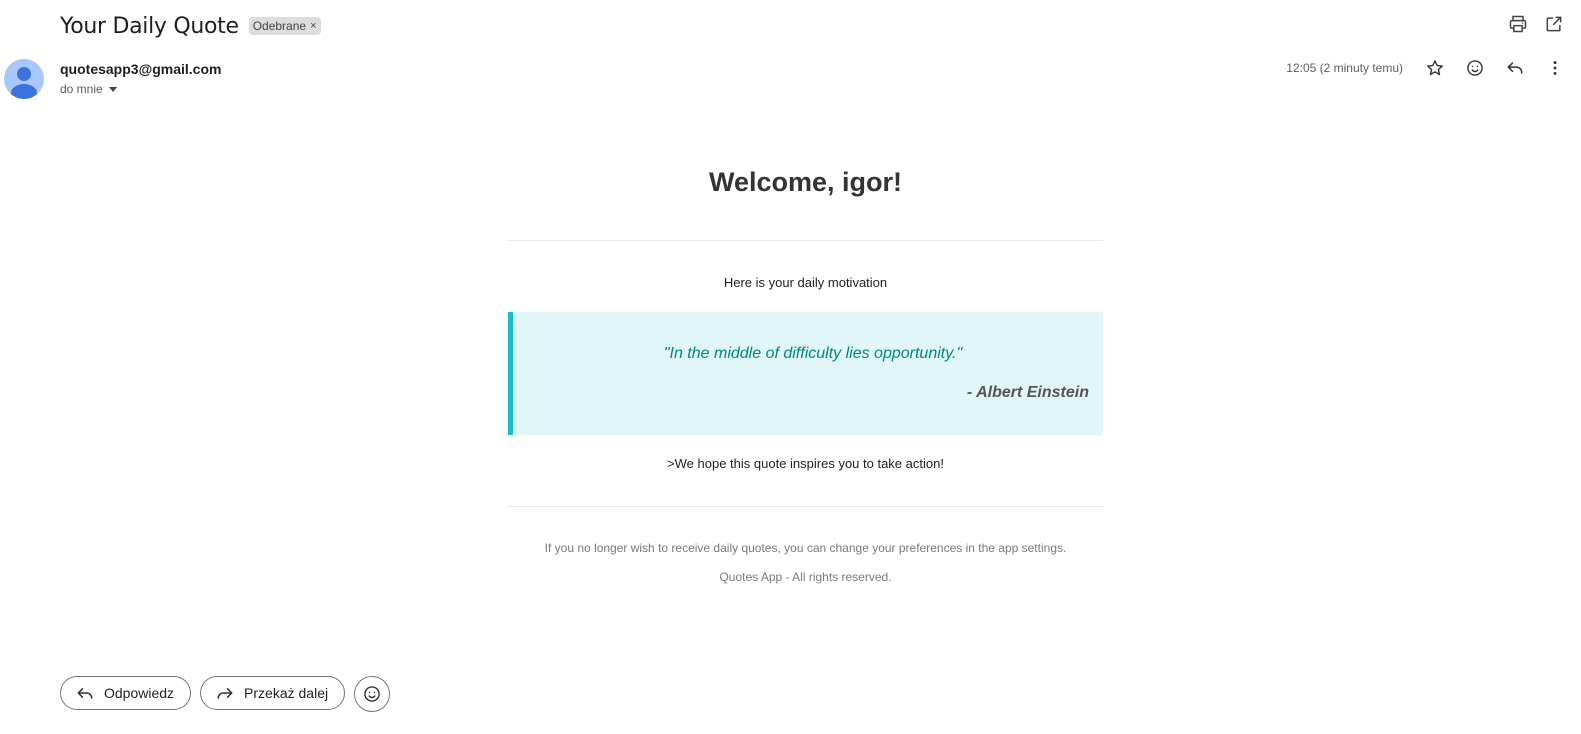 The width and height of the screenshot is (1581, 734). Describe the element at coordinates (805, 577) in the screenshot. I see `footer-copyright: Quotes App - All rights reserved.` at that location.